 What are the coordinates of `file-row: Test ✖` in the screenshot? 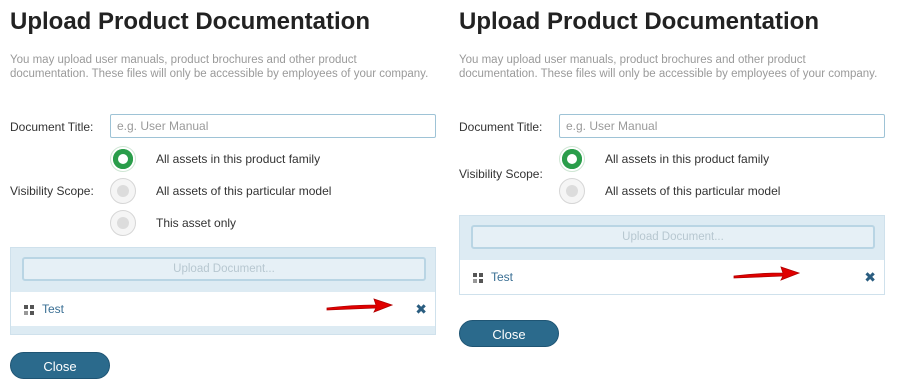 It's located at (672, 277).